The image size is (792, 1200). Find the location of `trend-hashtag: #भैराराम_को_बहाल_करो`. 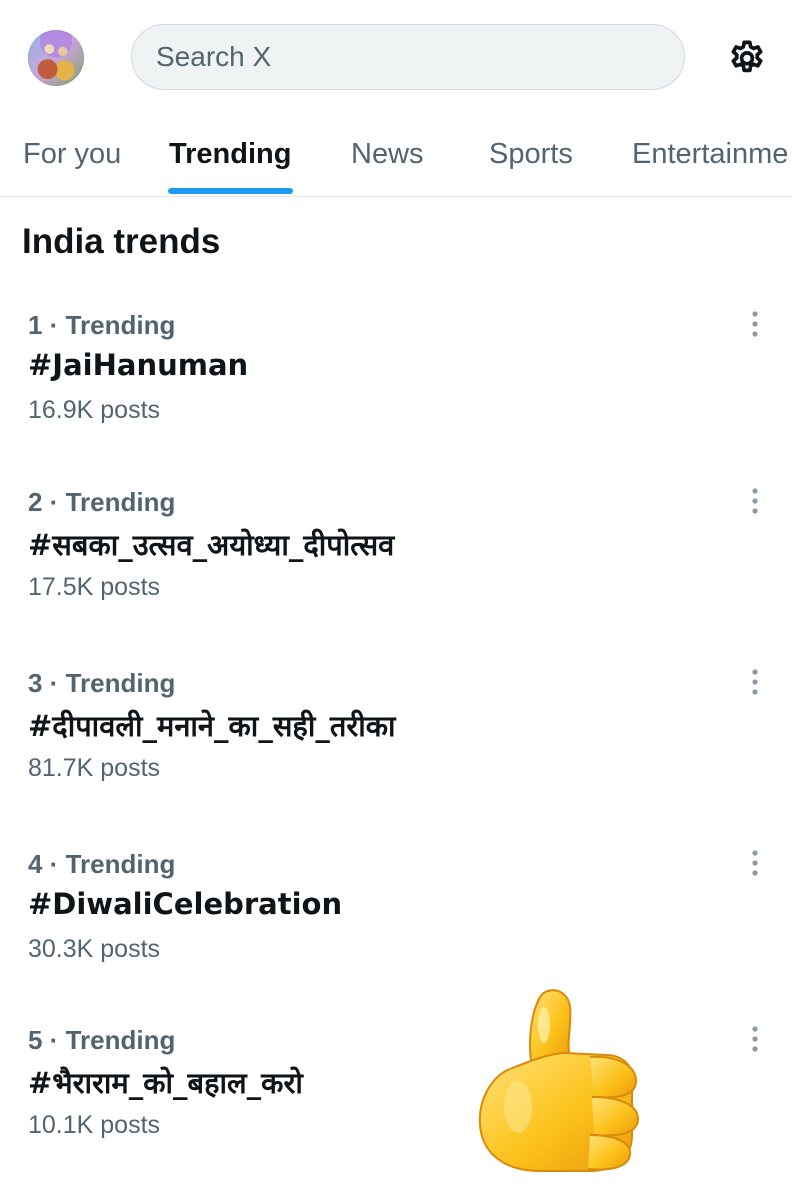

trend-hashtag: #भैराराम_को_बहाल_करो is located at coordinates (165, 1083).